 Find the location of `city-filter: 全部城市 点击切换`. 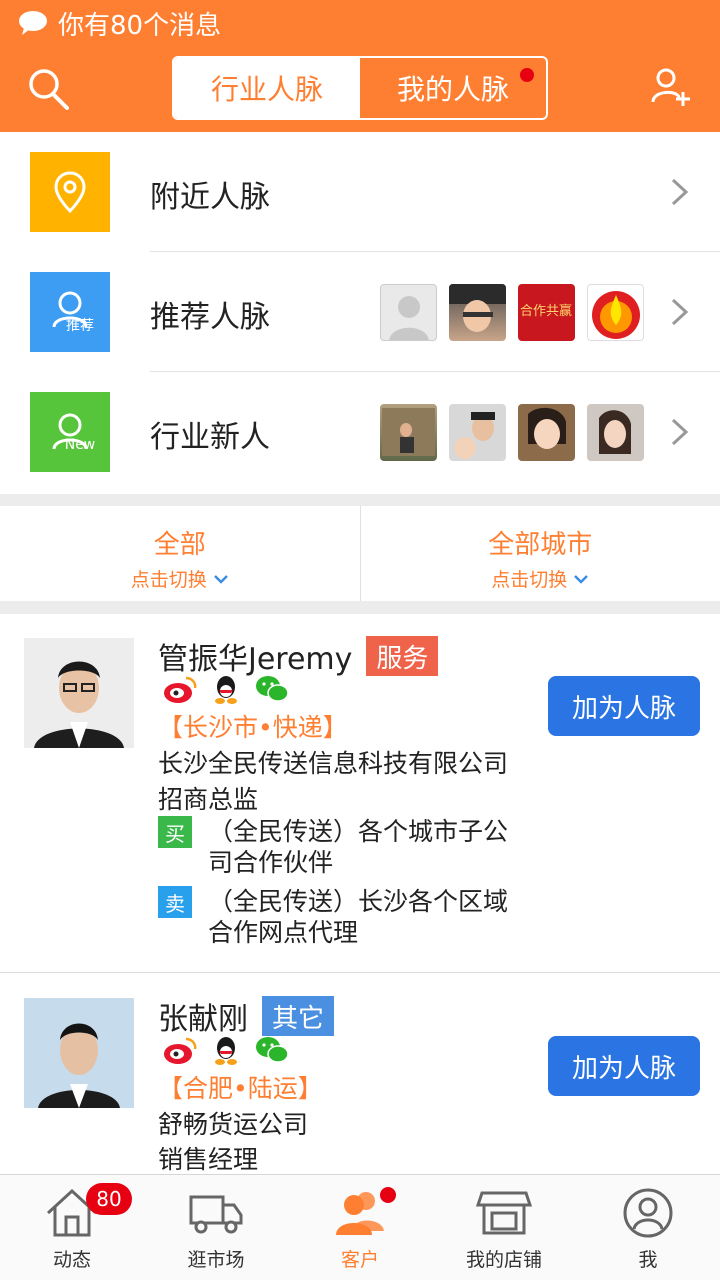

city-filter: 全部城市 点击切换 is located at coordinates (539, 553).